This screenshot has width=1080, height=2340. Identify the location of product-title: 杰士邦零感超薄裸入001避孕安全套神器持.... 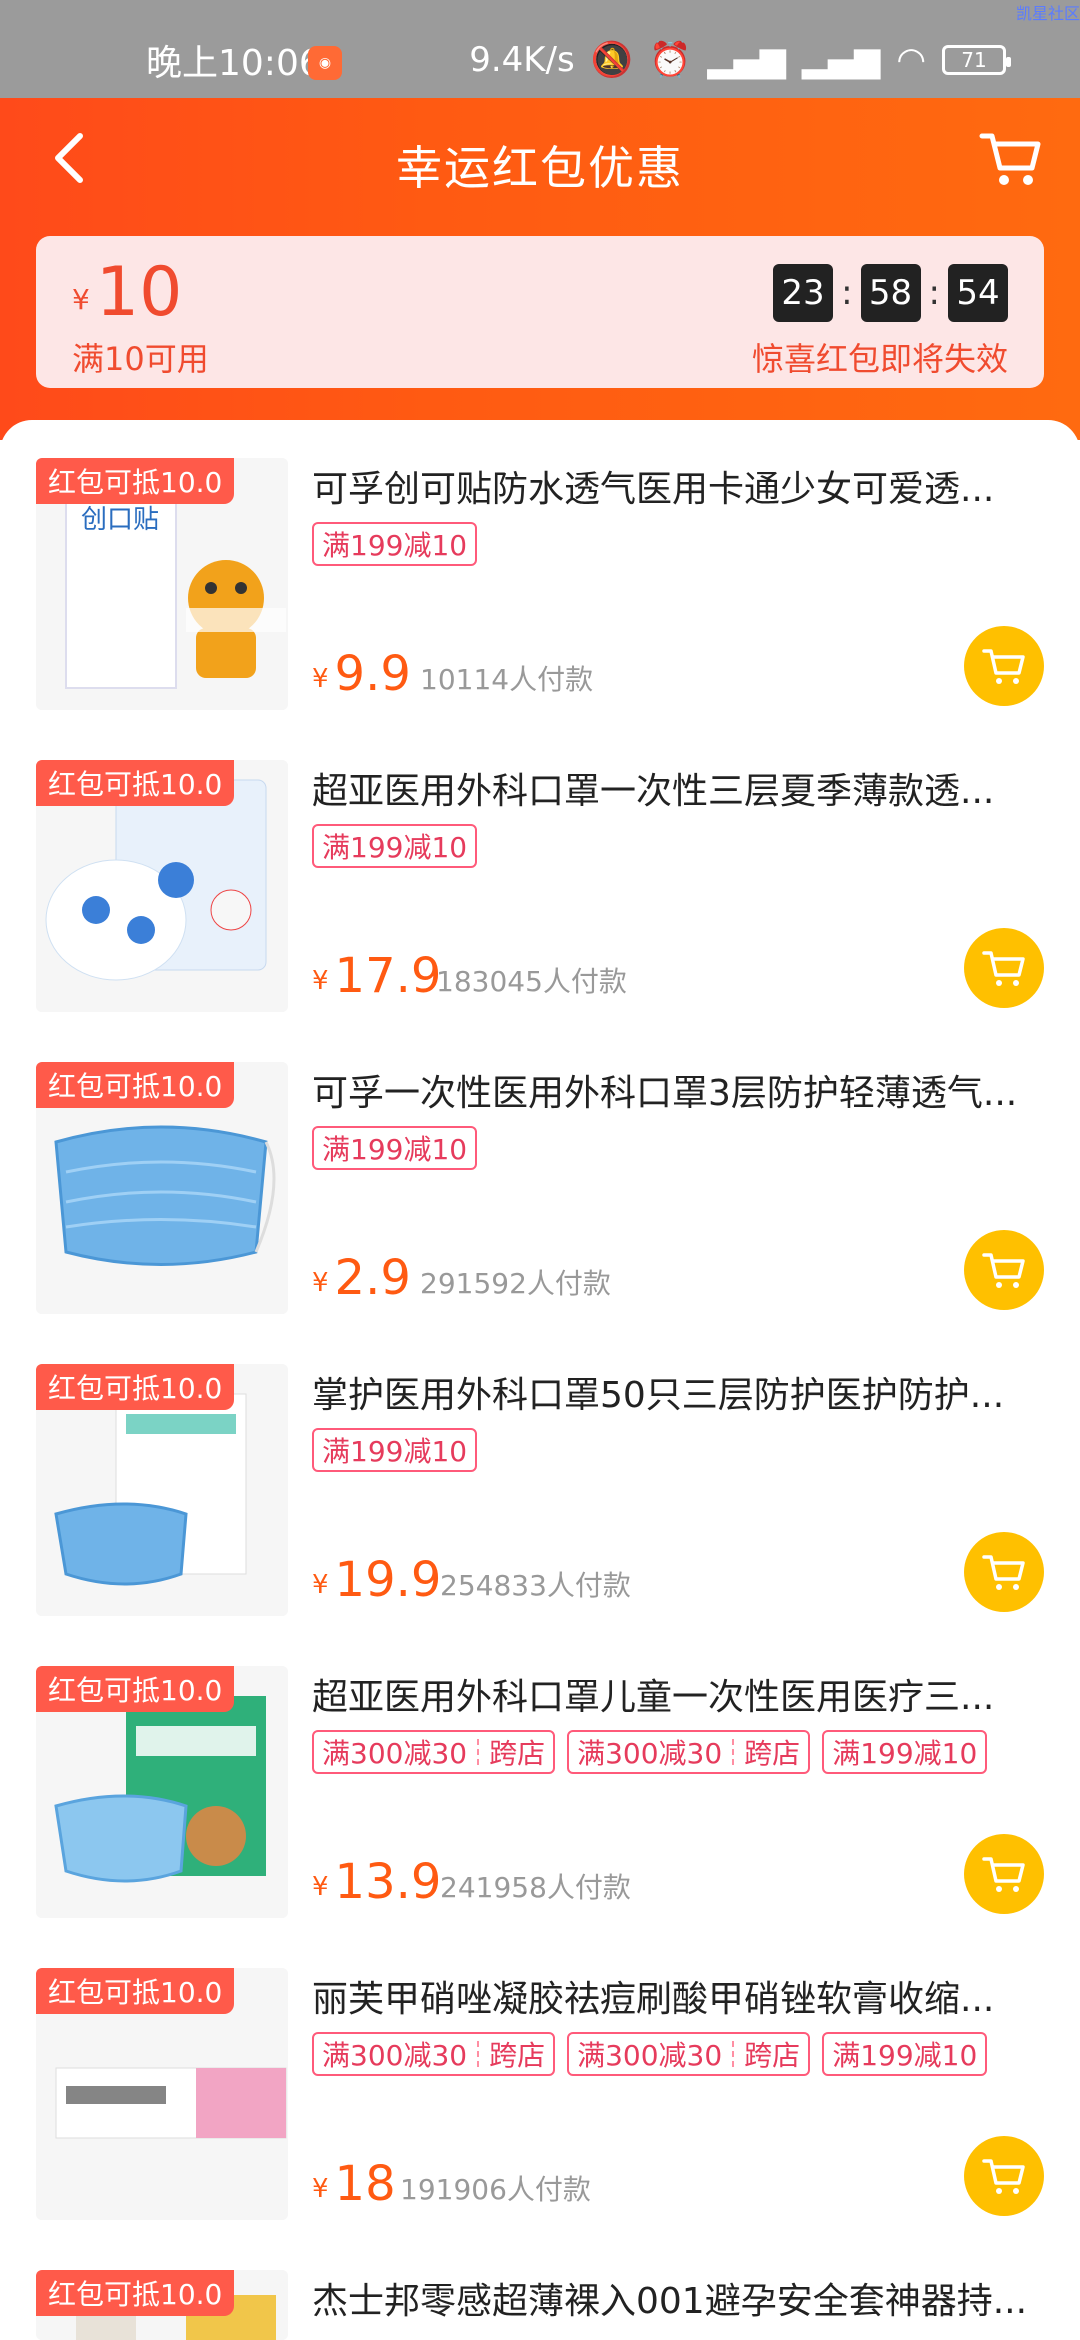
(672, 2298).